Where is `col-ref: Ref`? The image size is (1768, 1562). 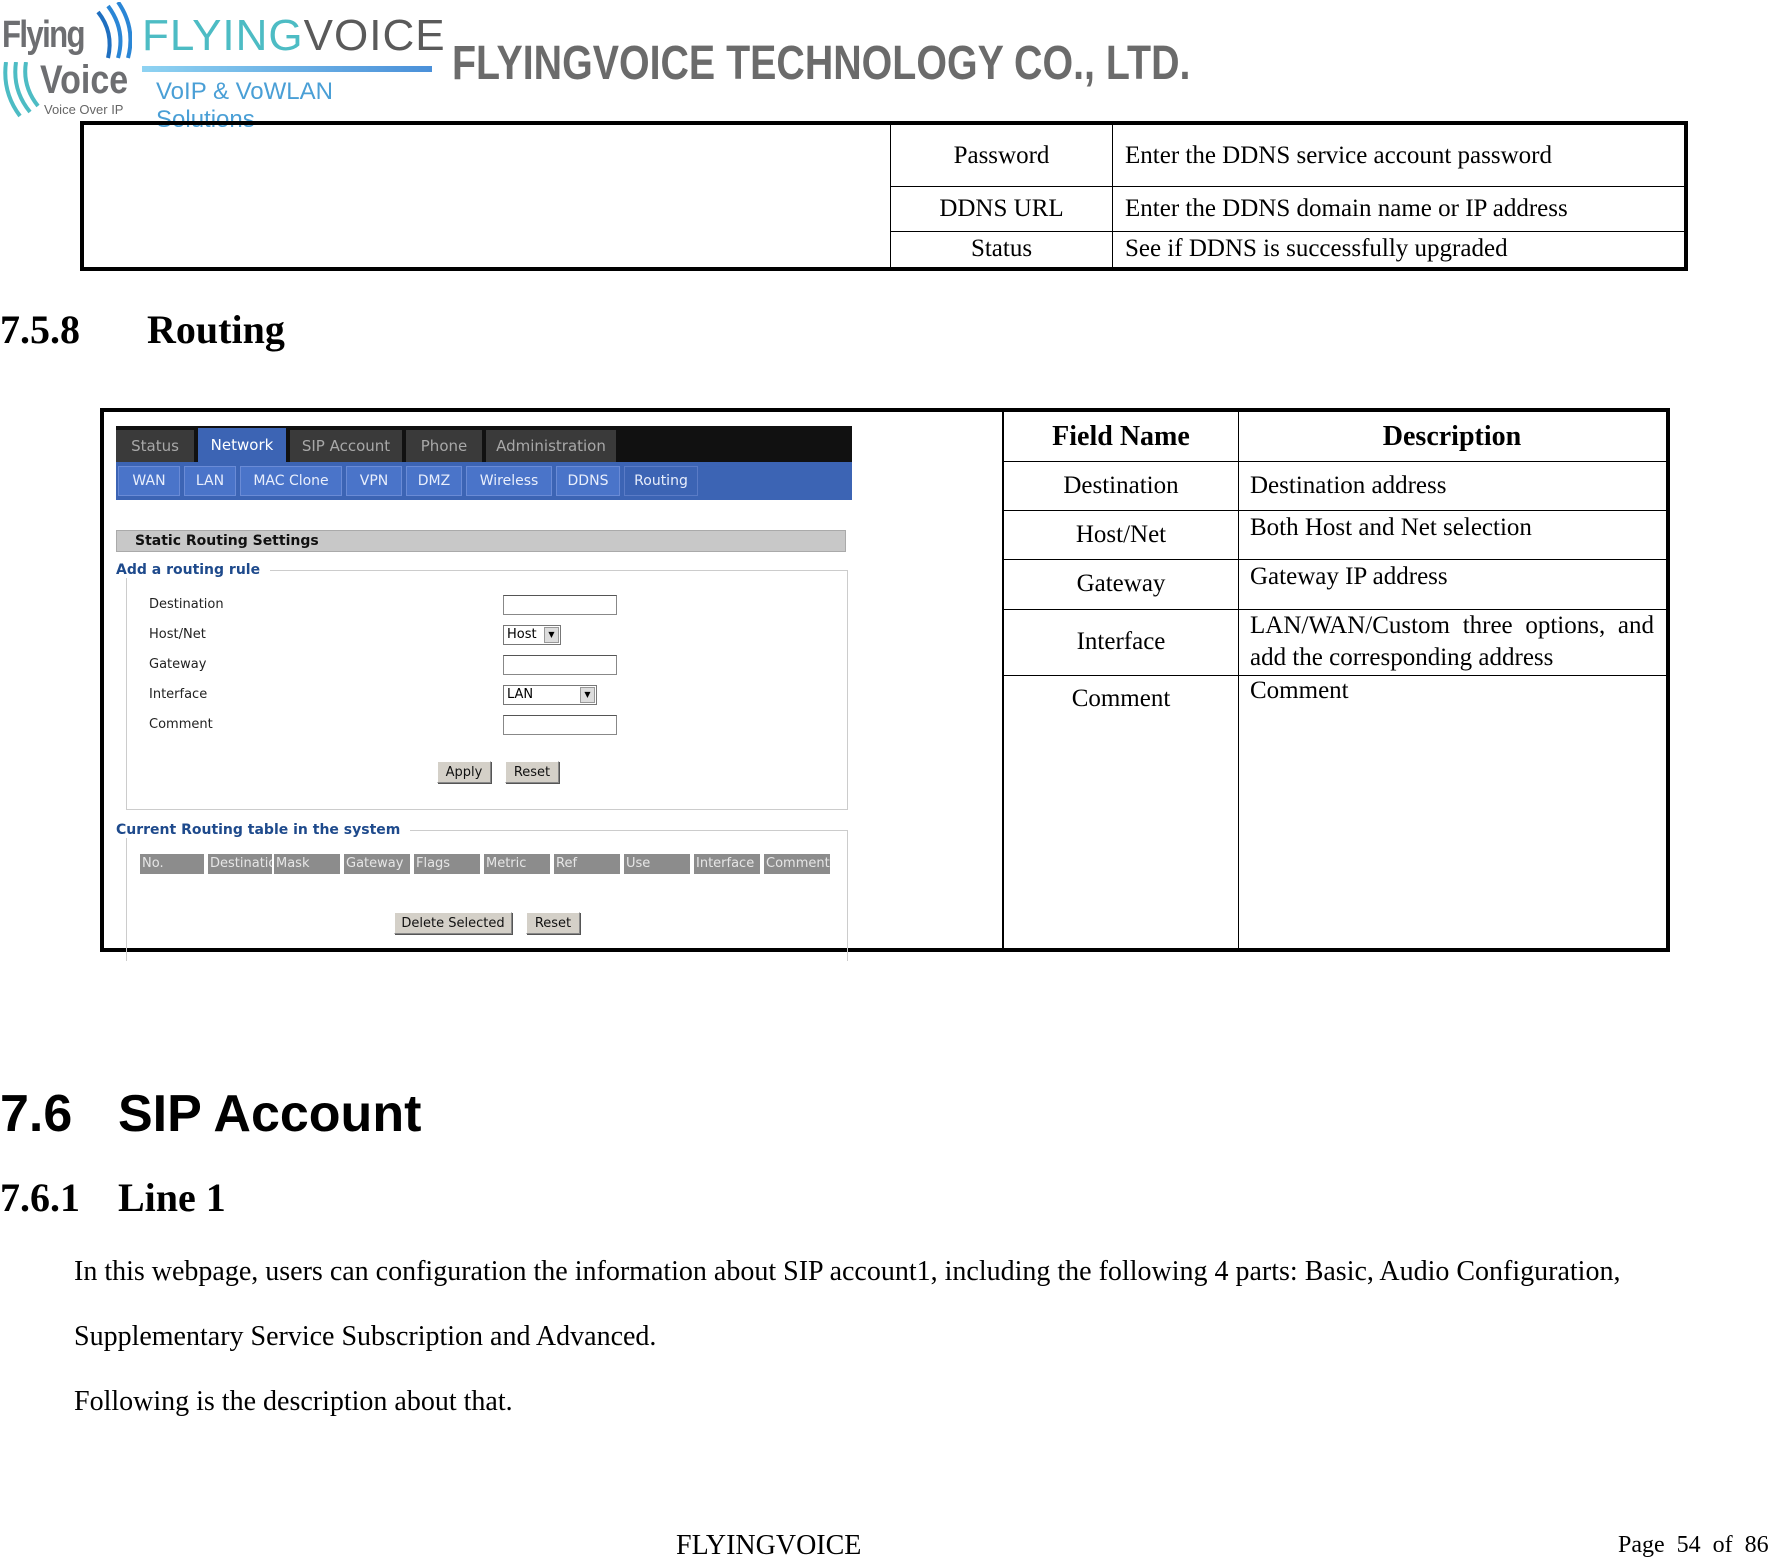
col-ref: Ref is located at coordinates (587, 864).